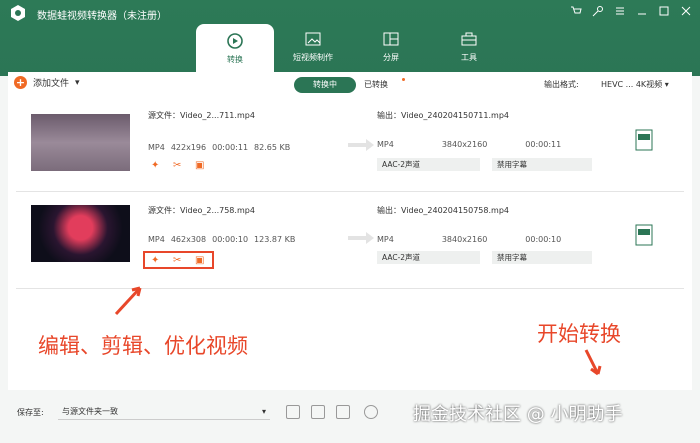  I want to click on flash-off-icon, so click(318, 412).